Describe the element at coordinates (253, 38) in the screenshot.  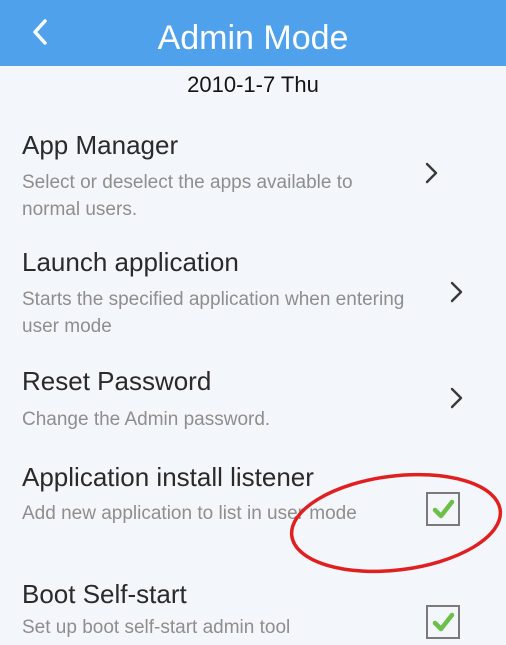
I see `page-title: Admin Mode` at that location.